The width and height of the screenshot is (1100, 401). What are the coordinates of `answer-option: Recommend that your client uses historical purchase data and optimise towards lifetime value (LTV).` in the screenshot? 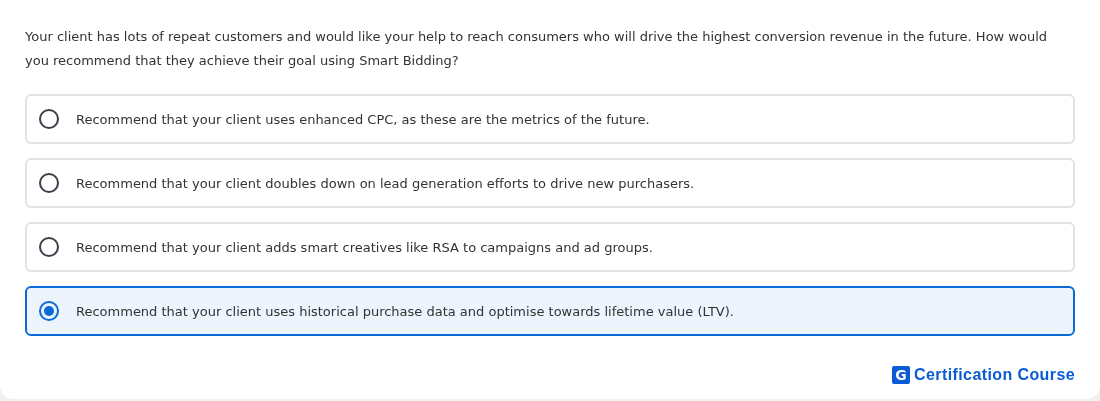 It's located at (550, 311).